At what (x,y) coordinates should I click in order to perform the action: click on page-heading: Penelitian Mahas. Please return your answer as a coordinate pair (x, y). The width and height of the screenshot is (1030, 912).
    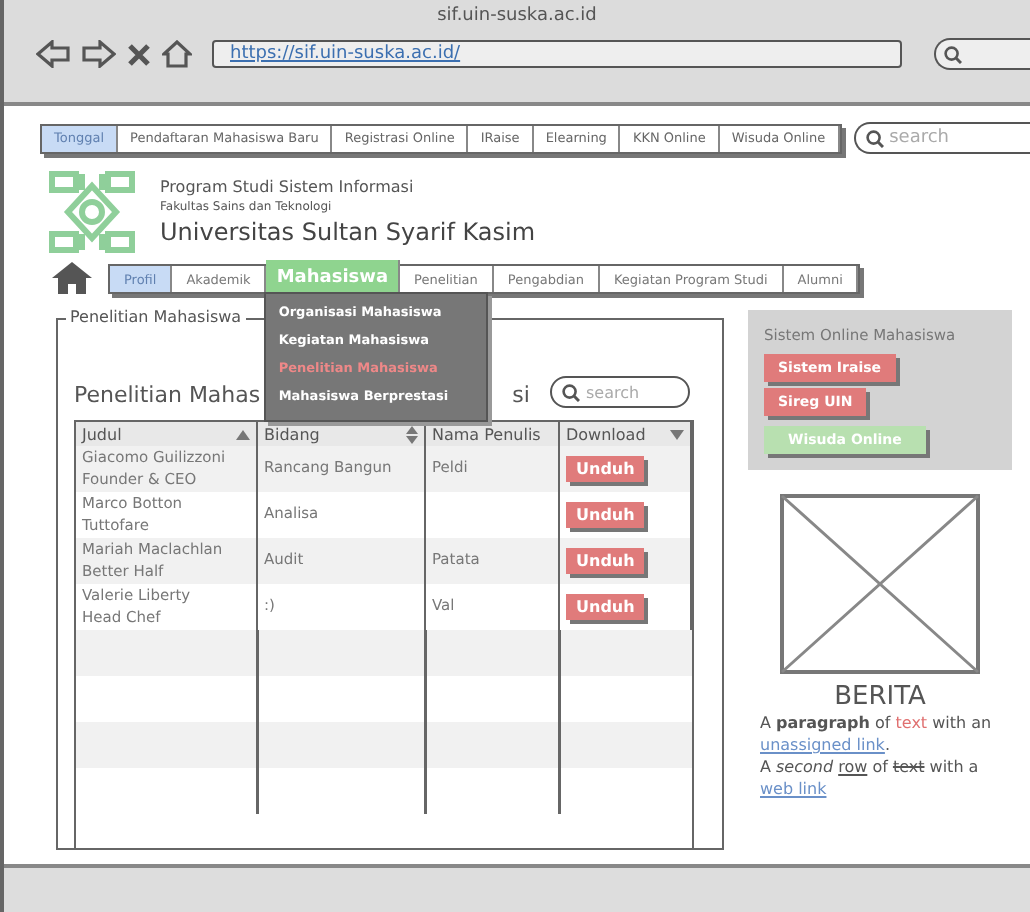
    Looking at the image, I should click on (167, 395).